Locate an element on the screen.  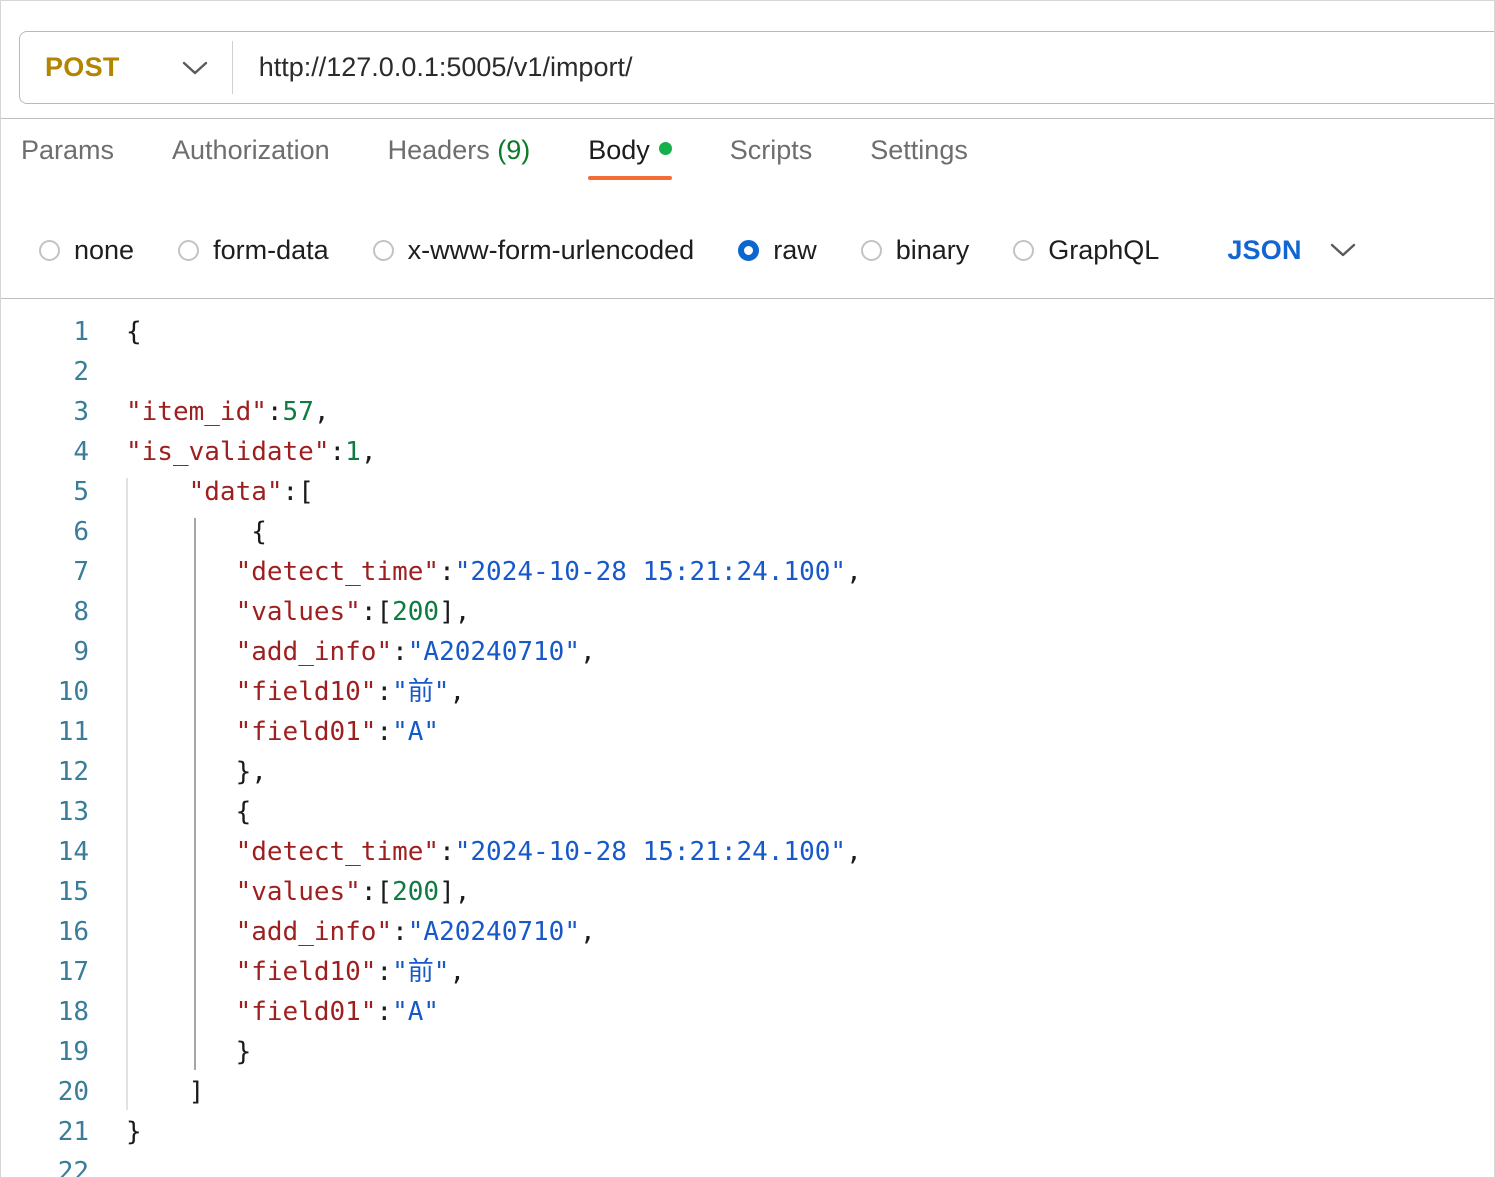
line-number: 6 is located at coordinates (81, 532).